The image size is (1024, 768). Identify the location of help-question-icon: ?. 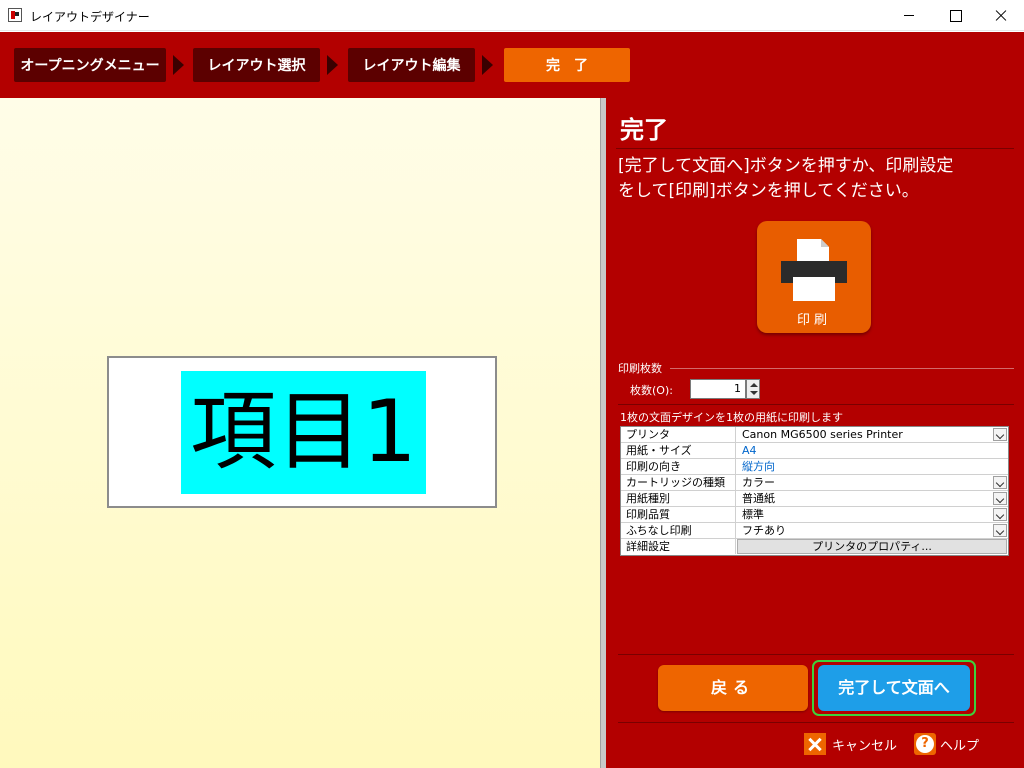
(925, 744).